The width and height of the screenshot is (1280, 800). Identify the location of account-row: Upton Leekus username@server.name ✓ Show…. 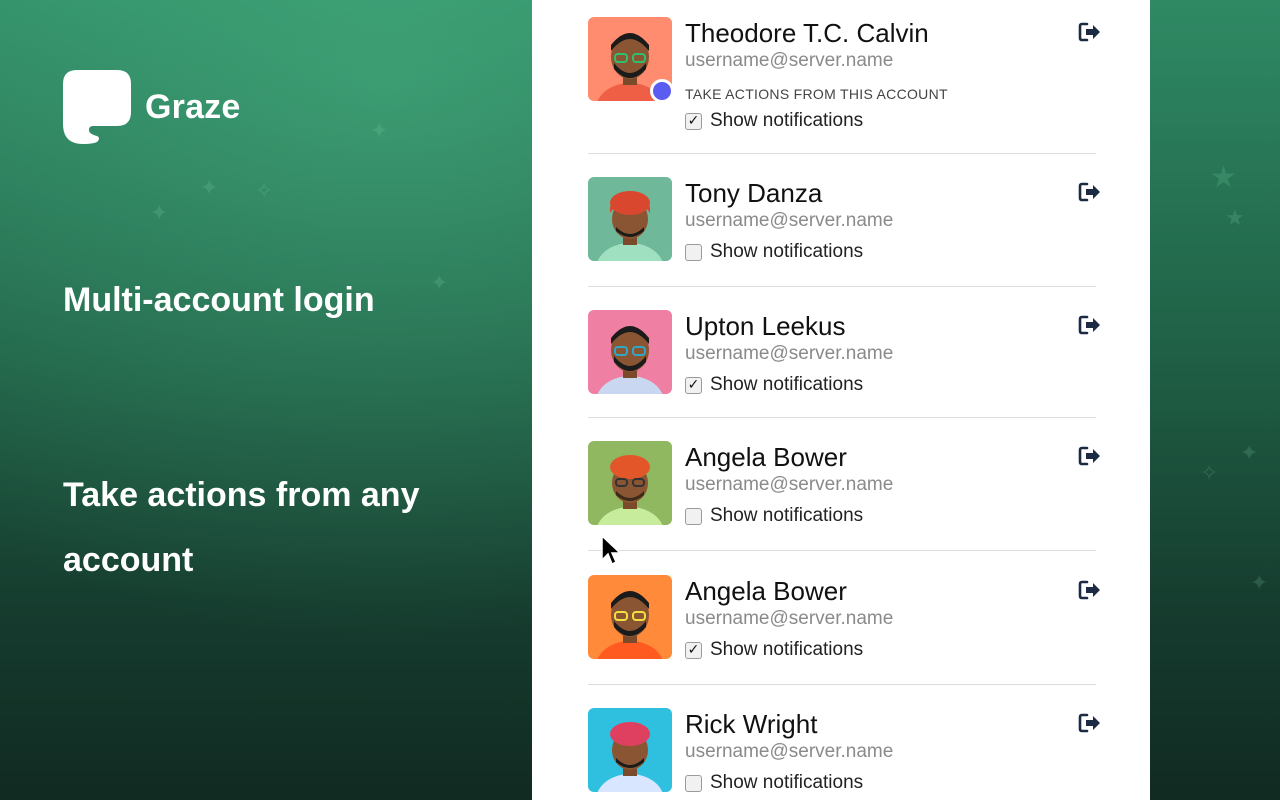
(844, 364).